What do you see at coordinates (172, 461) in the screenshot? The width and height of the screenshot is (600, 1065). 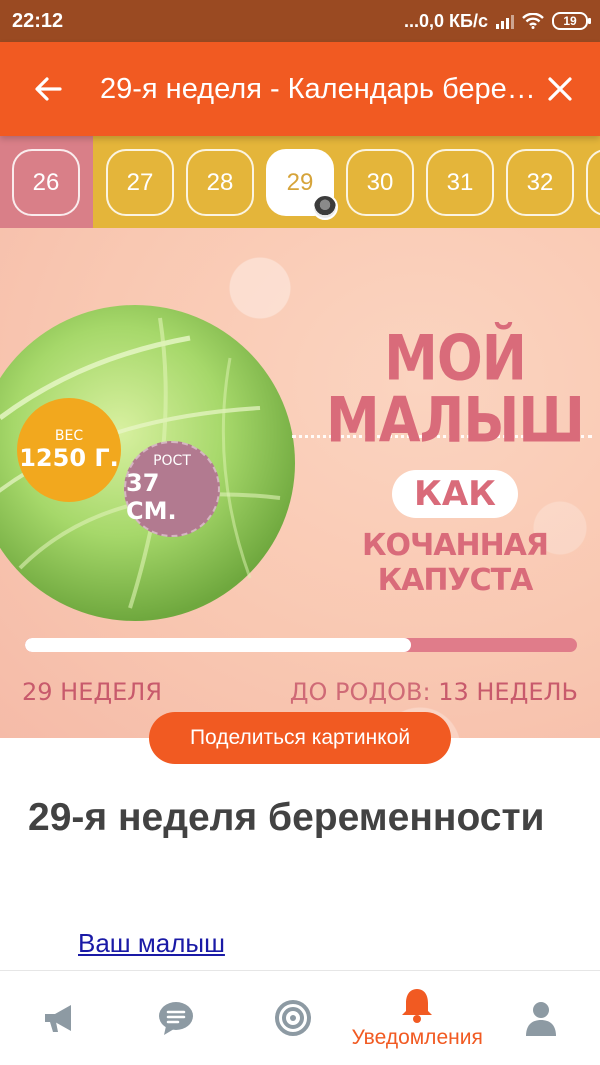 I see `height-label: РОСТ` at bounding box center [172, 461].